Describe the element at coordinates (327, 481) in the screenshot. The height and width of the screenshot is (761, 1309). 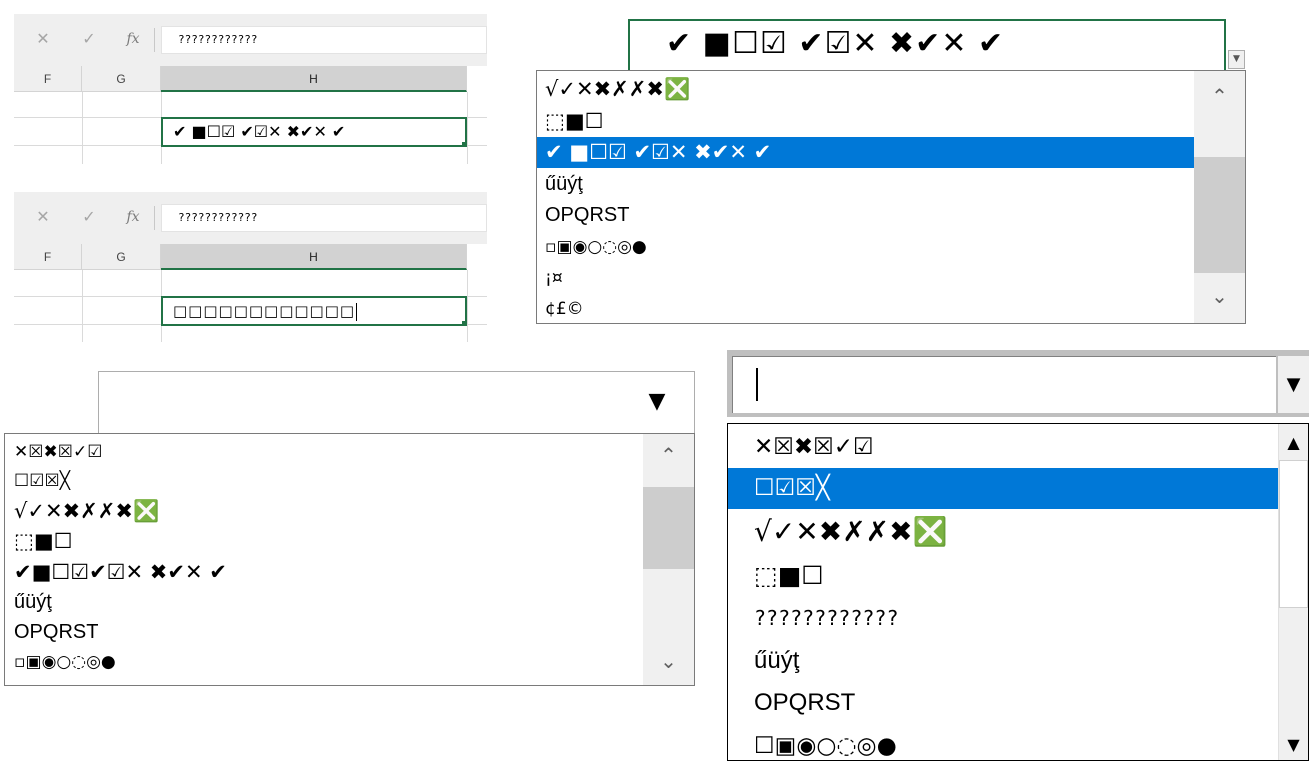
I see `list-item: ☐☑☒╳` at that location.